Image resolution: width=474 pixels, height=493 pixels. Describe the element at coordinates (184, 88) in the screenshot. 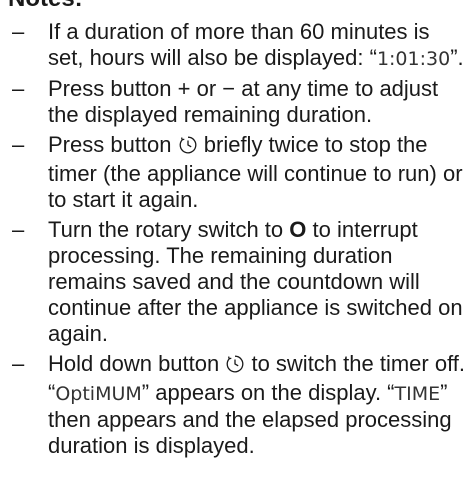

I see `plus-button-symbol: +` at that location.